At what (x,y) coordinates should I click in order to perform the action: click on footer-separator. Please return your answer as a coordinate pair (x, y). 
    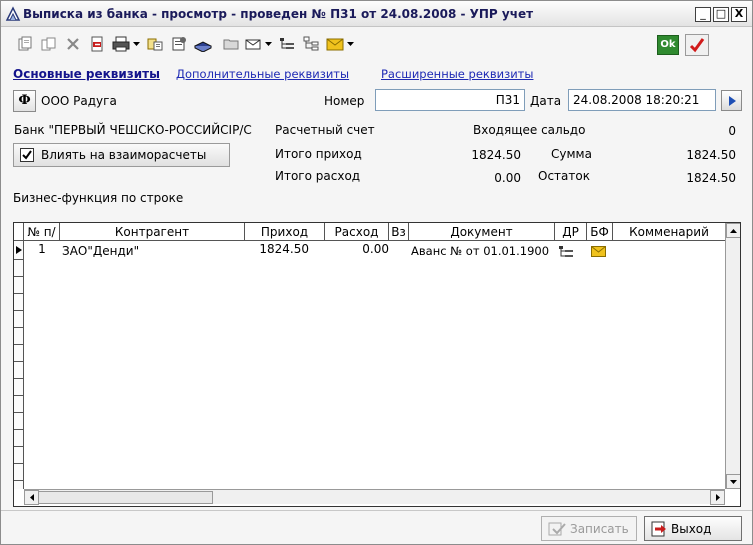
    Looking at the image, I should click on (376, 510).